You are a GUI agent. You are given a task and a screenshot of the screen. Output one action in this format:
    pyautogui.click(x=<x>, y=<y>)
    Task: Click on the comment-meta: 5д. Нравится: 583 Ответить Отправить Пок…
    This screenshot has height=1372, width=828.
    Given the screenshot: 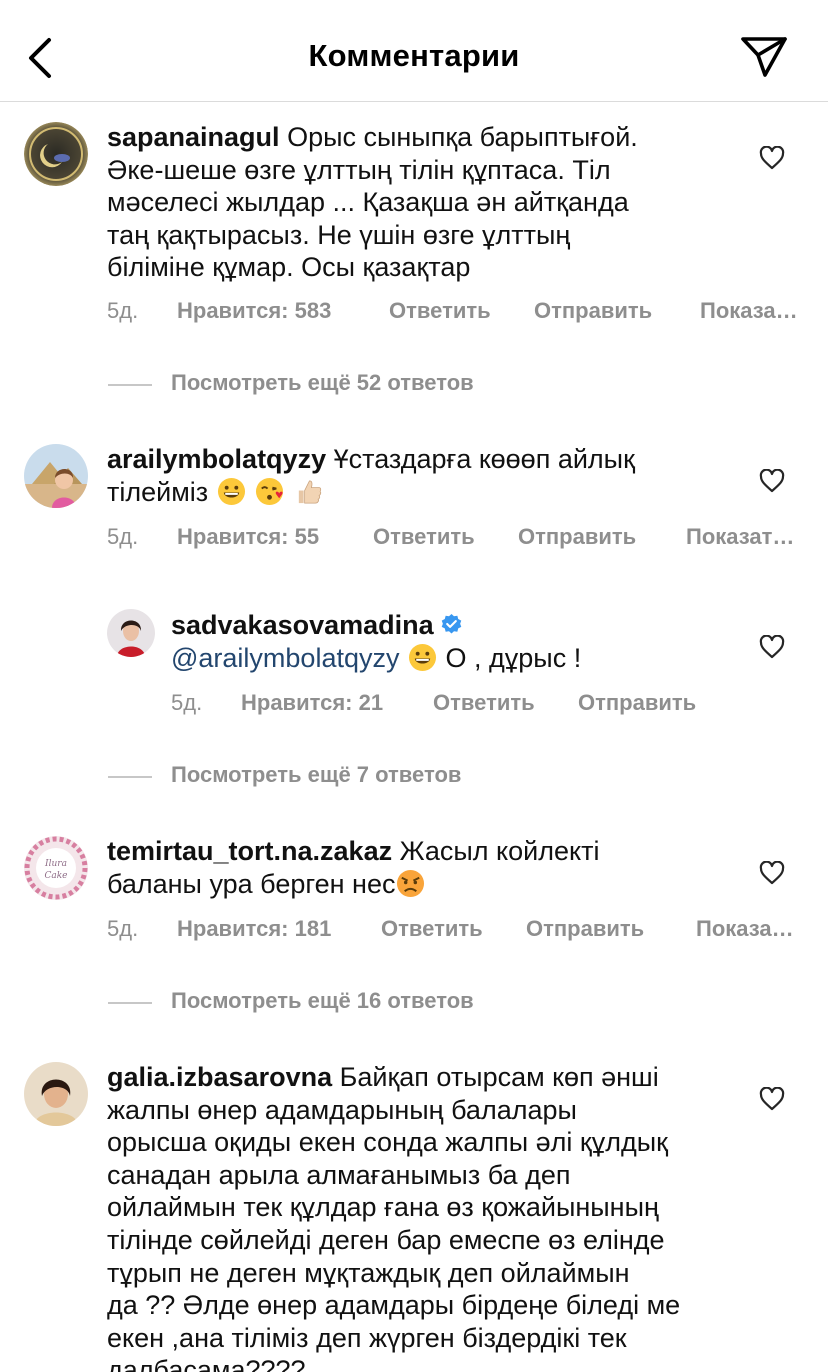 What is the action you would take?
    pyautogui.click(x=414, y=312)
    